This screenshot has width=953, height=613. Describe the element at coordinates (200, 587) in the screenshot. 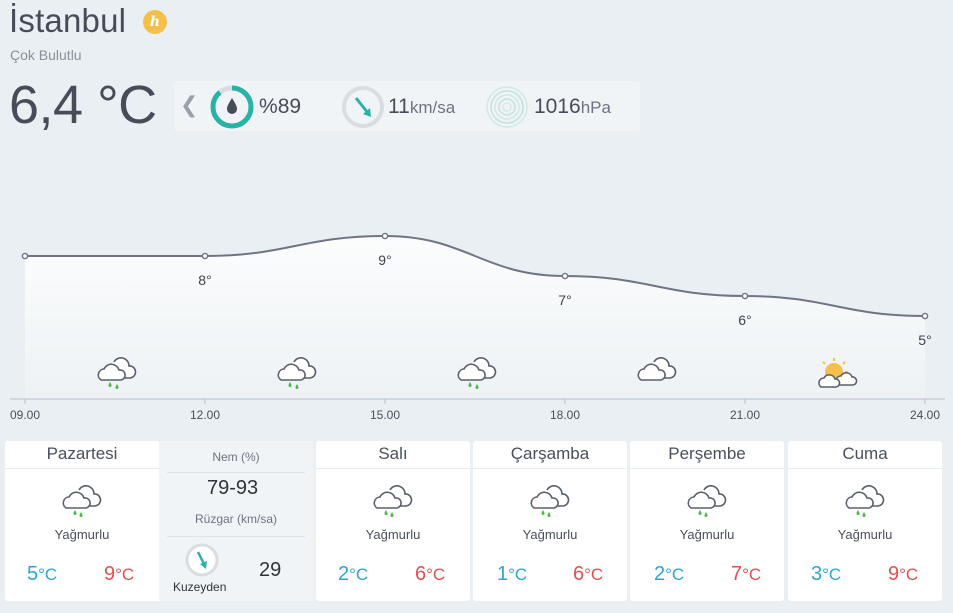

I see `wind-direction-text: Kuzeyden` at that location.